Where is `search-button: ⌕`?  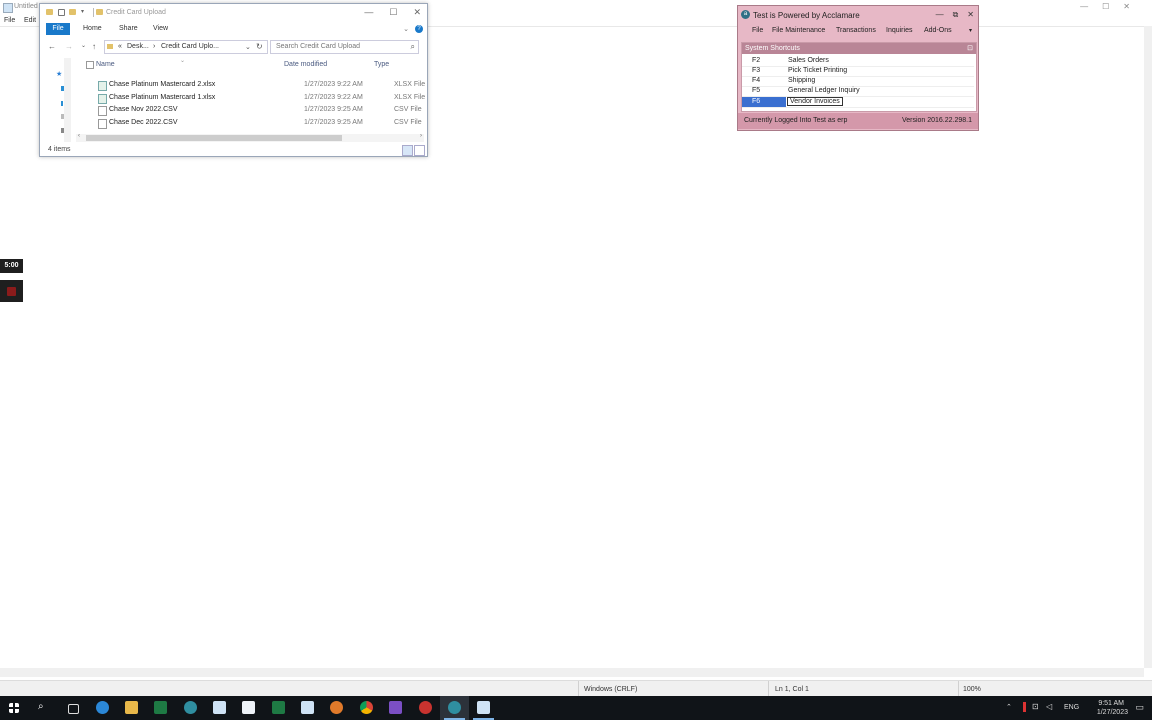
search-button: ⌕ is located at coordinates (43, 708).